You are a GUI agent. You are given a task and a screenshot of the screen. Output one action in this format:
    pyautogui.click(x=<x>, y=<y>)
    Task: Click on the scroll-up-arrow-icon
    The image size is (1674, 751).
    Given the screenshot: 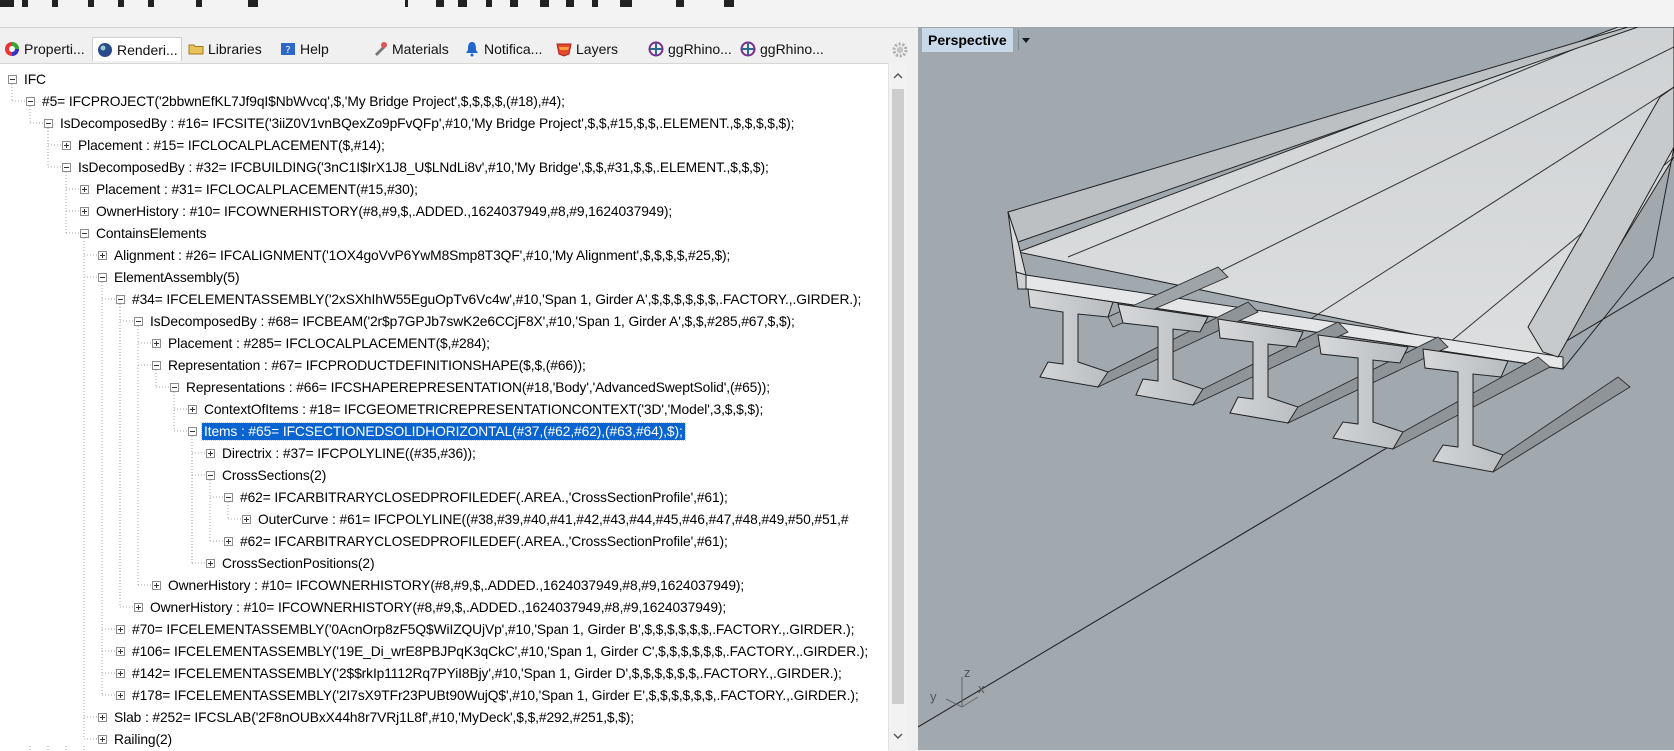 What is the action you would take?
    pyautogui.click(x=898, y=76)
    